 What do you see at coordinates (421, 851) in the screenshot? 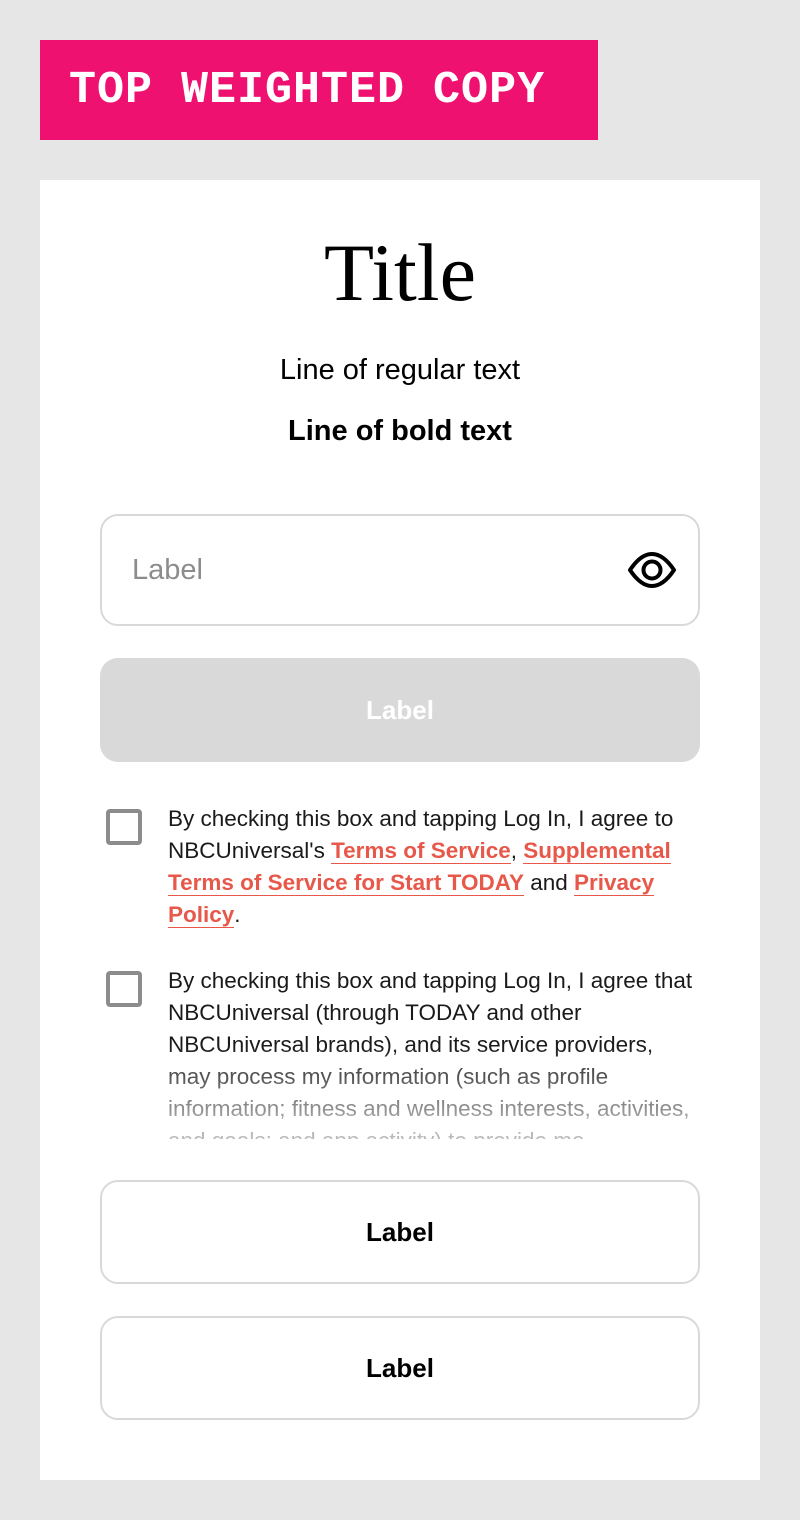
I see `terms-of-service-link: Terms of Service` at bounding box center [421, 851].